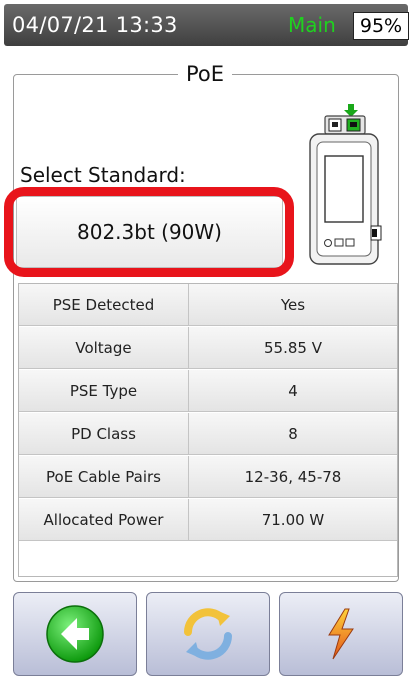 This screenshot has width=412, height=680. I want to click on standard-value: 802.3bt (90W), so click(149, 232).